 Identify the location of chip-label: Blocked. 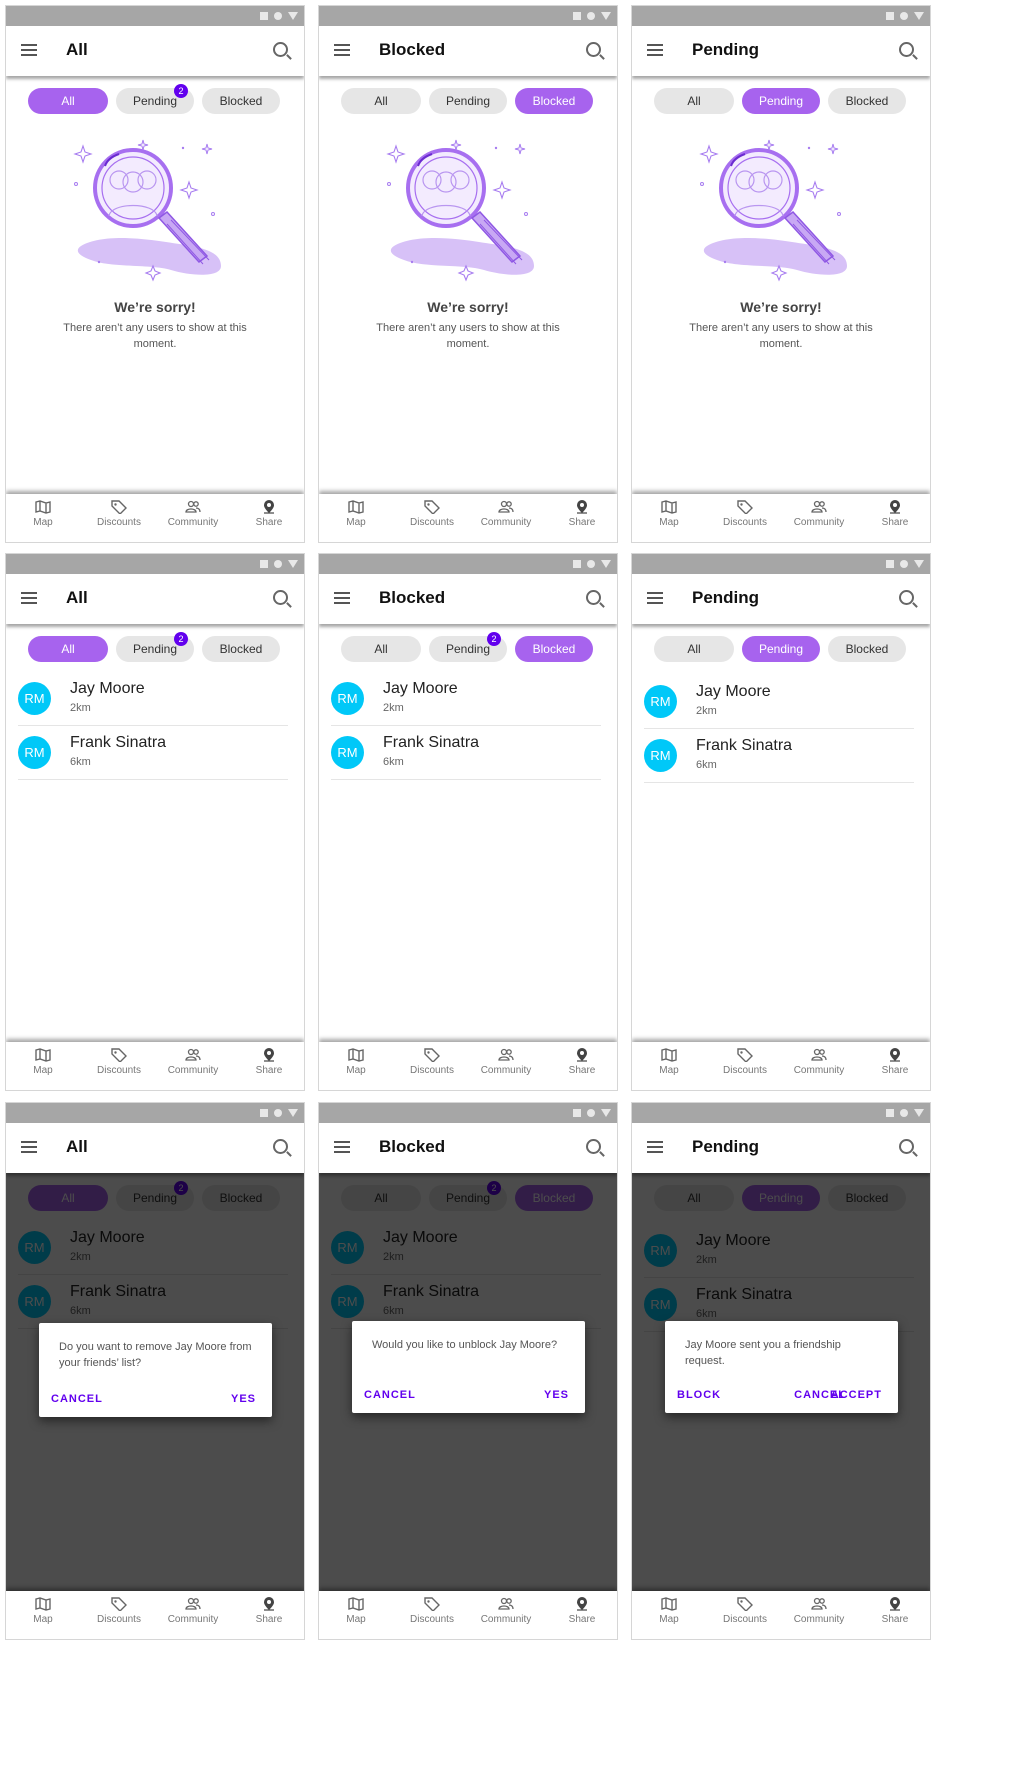
(554, 649).